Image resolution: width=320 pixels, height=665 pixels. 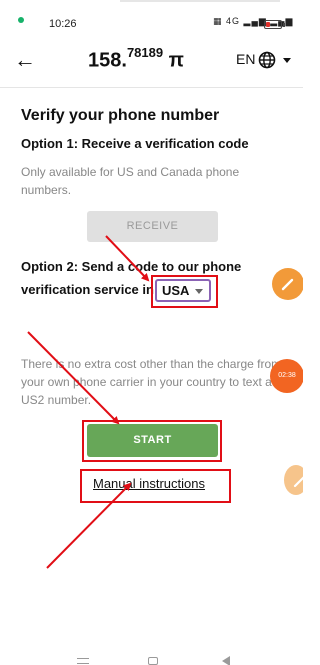 I want to click on home-icon, so click(x=153, y=661).